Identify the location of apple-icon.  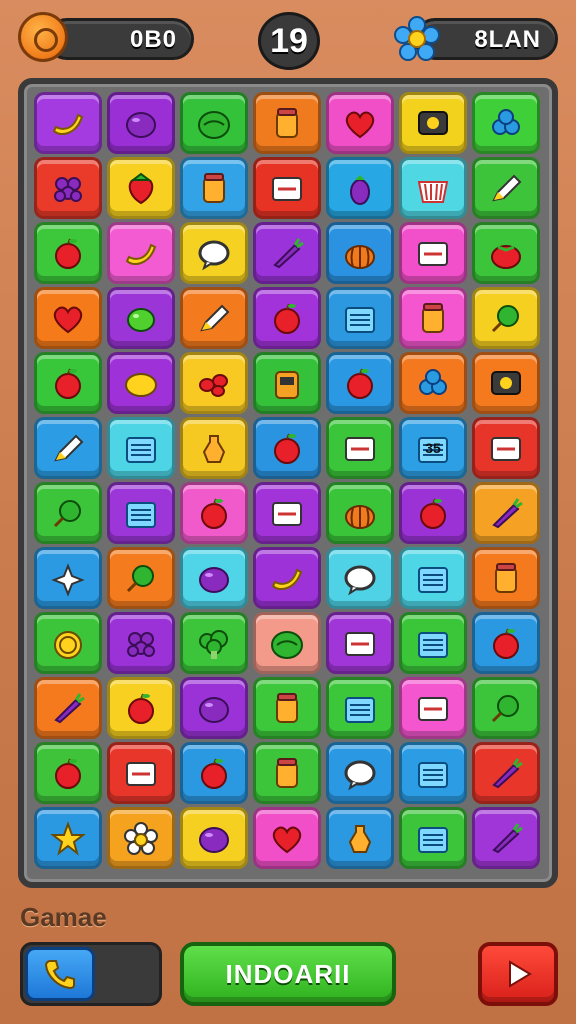
(214, 513).